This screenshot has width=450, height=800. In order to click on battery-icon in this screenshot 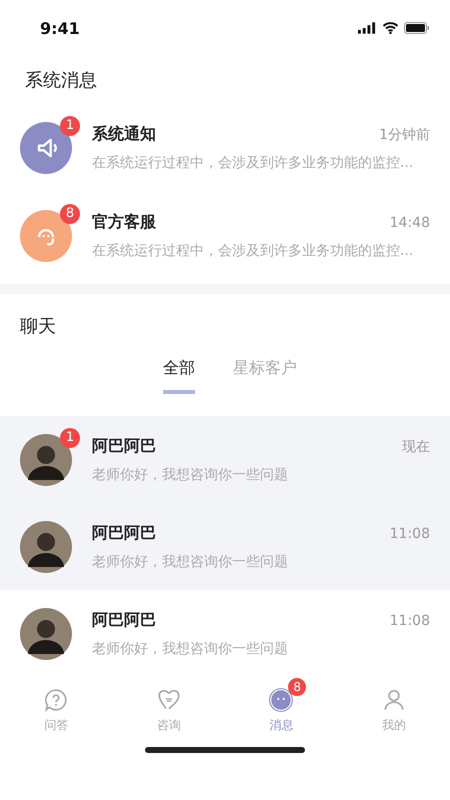, I will do `click(417, 28)`.